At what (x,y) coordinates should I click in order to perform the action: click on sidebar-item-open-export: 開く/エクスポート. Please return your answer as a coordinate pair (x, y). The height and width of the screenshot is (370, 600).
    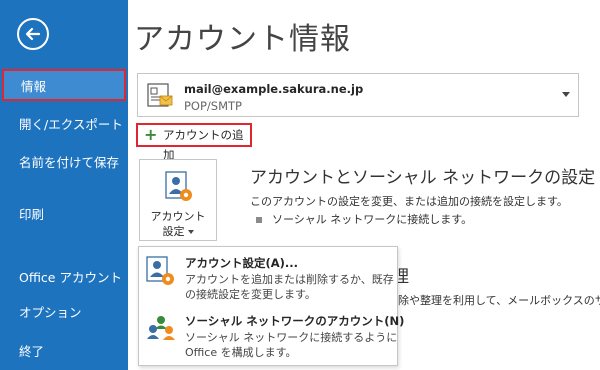
    Looking at the image, I should click on (64, 125).